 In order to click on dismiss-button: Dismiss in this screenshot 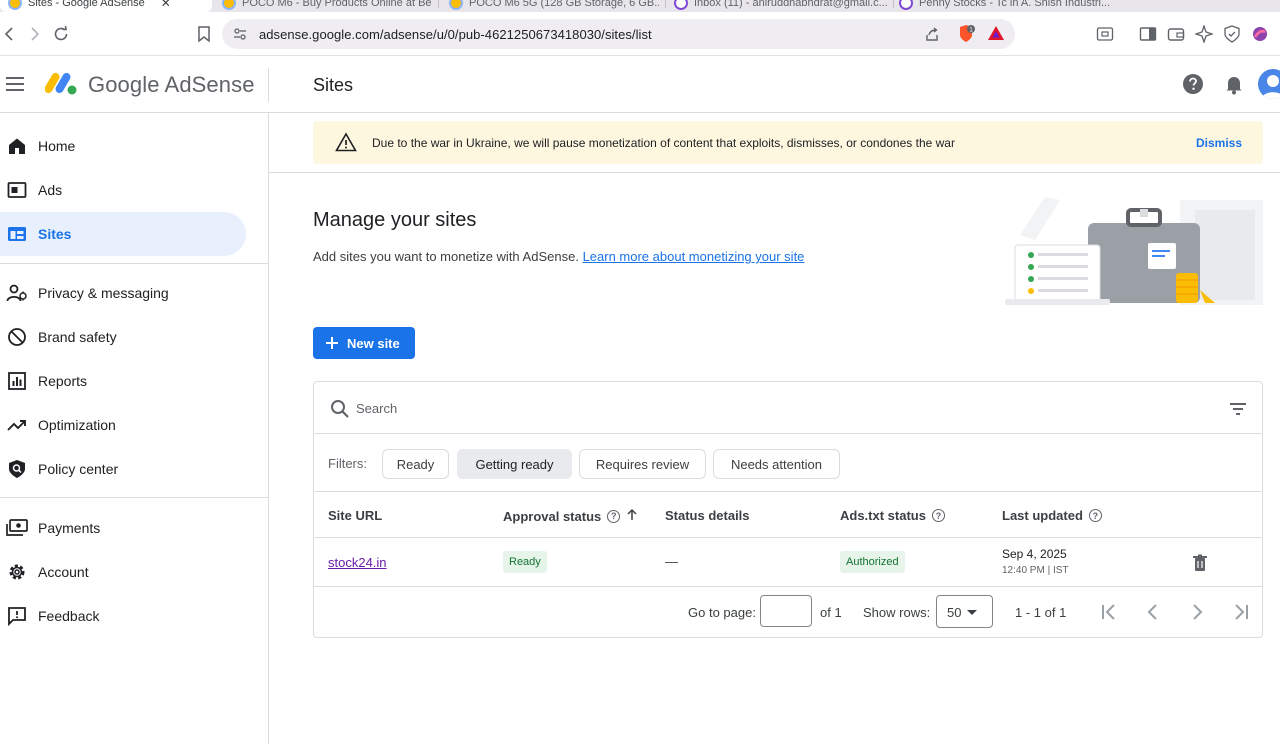, I will do `click(1219, 143)`.